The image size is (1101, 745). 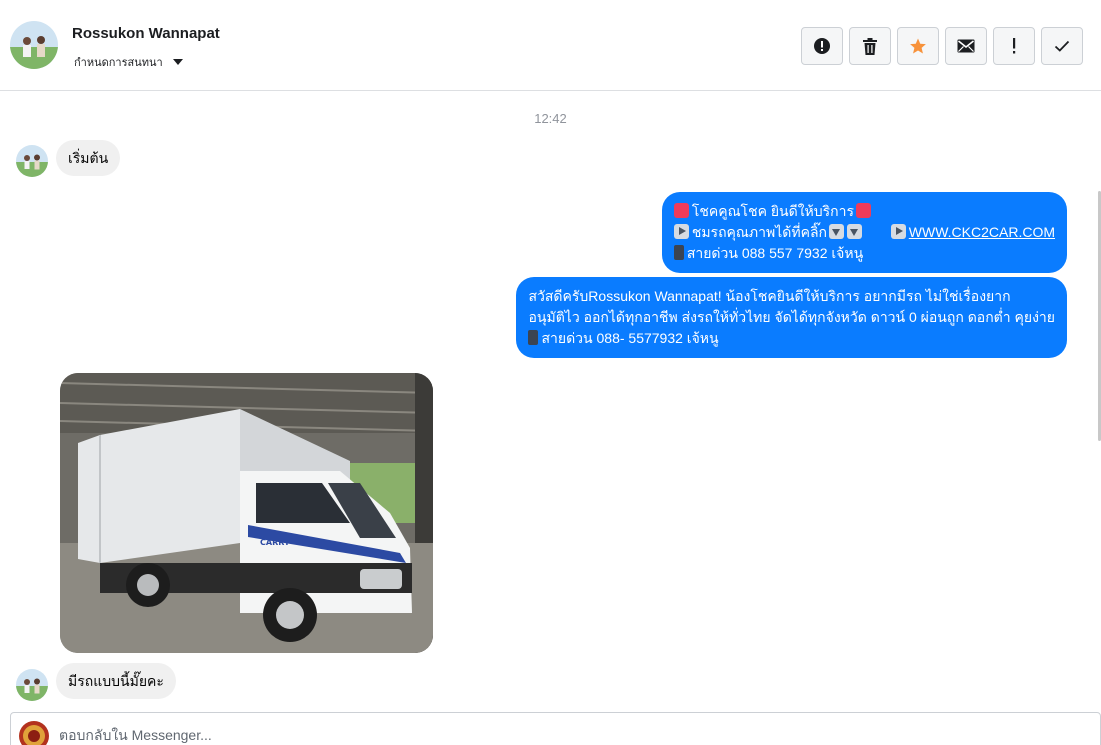 What do you see at coordinates (630, 338) in the screenshot?
I see `message-text: สายด่วน 088- 5577932 เจ้หนู` at bounding box center [630, 338].